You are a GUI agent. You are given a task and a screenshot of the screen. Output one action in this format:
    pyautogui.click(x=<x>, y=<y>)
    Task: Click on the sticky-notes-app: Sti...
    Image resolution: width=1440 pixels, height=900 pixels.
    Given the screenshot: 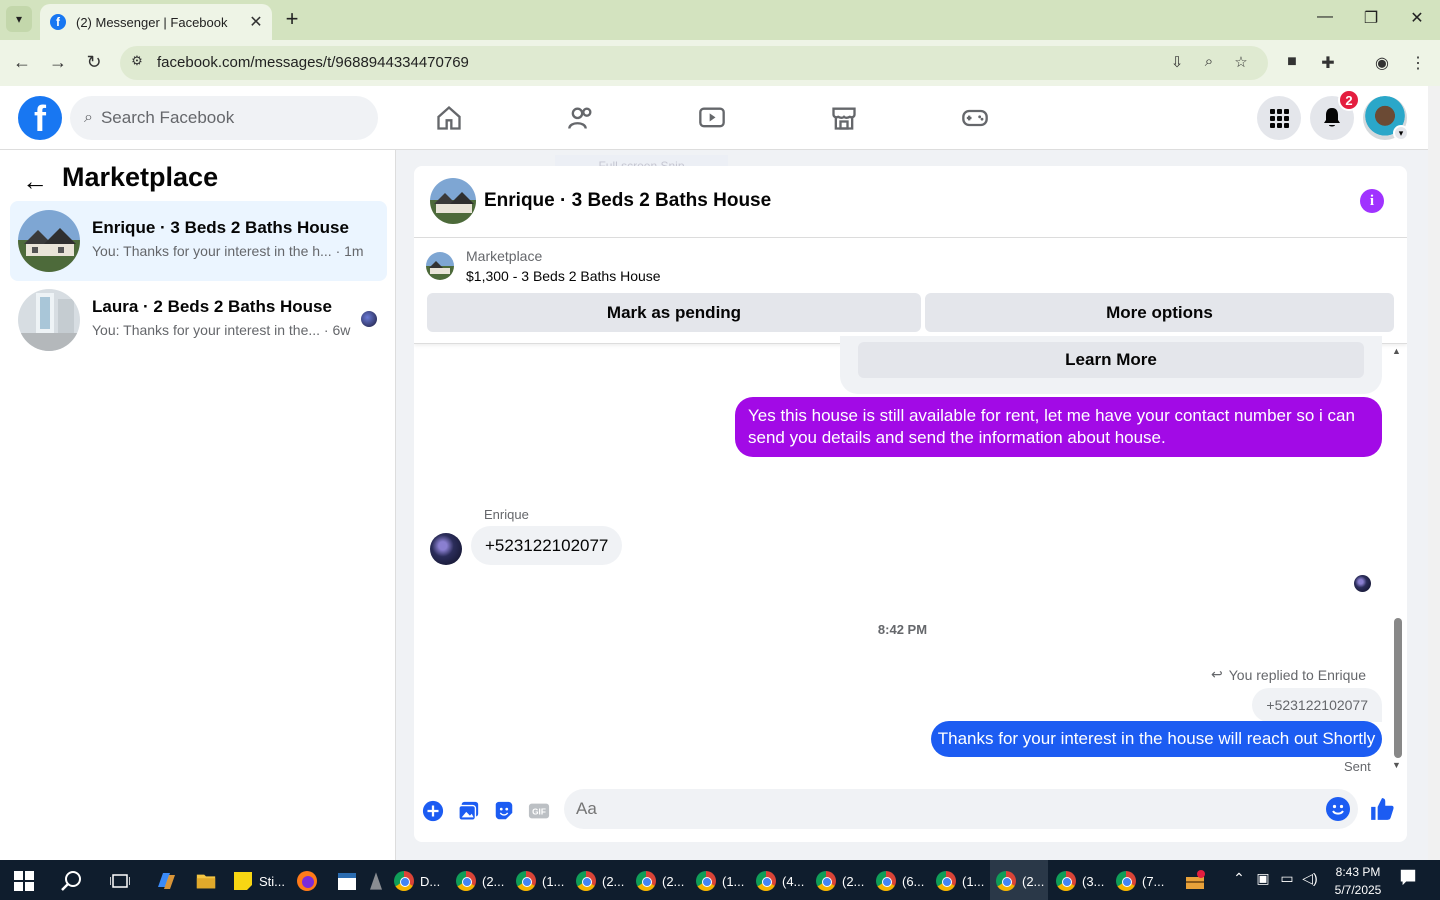 What is the action you would take?
    pyautogui.click(x=259, y=881)
    